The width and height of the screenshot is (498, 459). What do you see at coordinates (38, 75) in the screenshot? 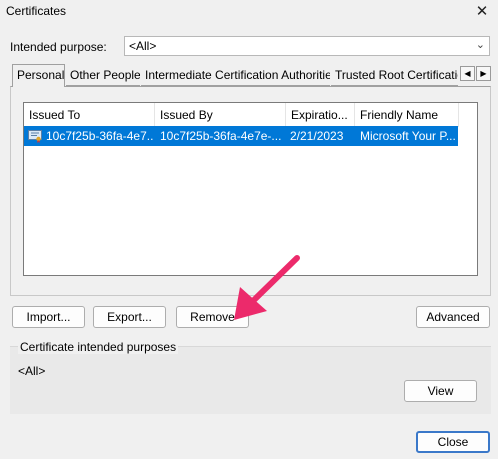
I see `tab-personal: Personal` at bounding box center [38, 75].